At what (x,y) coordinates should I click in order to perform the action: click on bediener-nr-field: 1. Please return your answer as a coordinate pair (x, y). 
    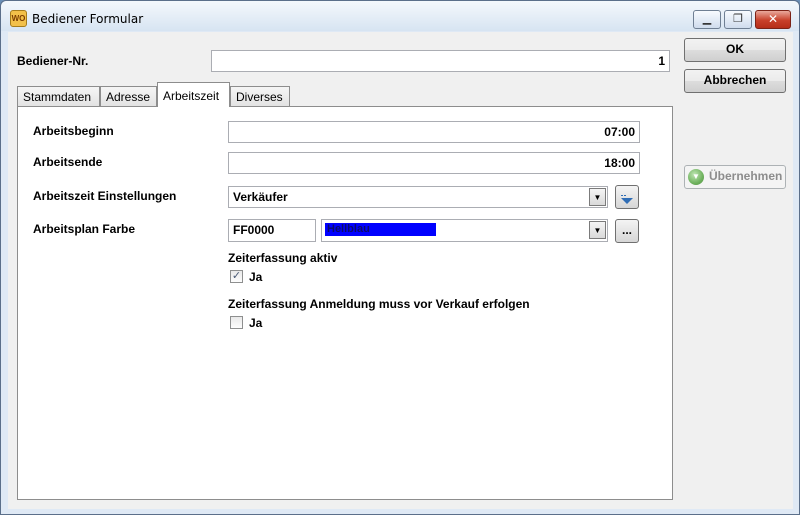
    Looking at the image, I should click on (440, 61).